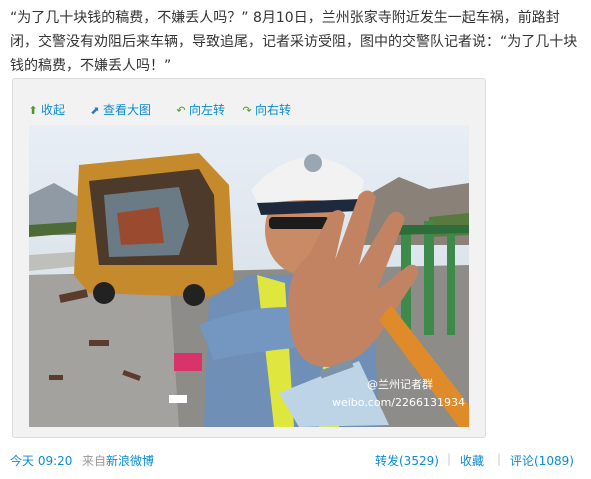 The height and width of the screenshot is (479, 591). I want to click on source-link: 新浪微博, so click(130, 460).